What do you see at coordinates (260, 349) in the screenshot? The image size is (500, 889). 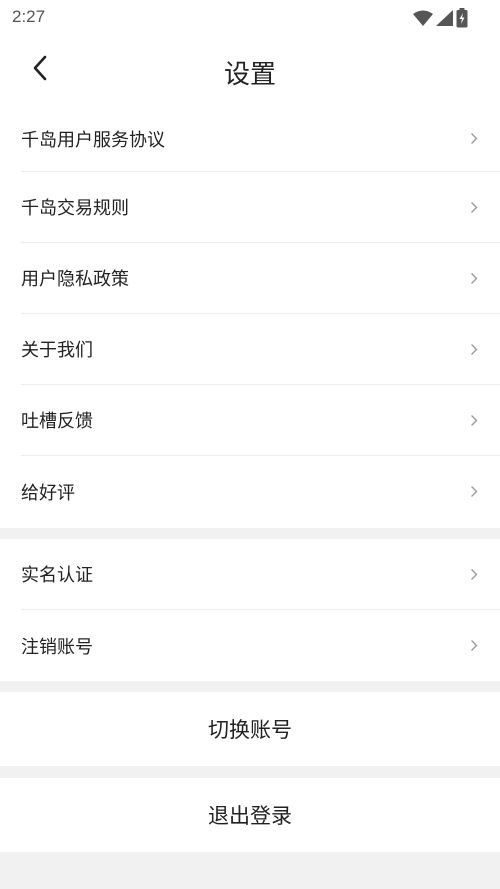 I see `settings-item-about-us: 关于我们` at bounding box center [260, 349].